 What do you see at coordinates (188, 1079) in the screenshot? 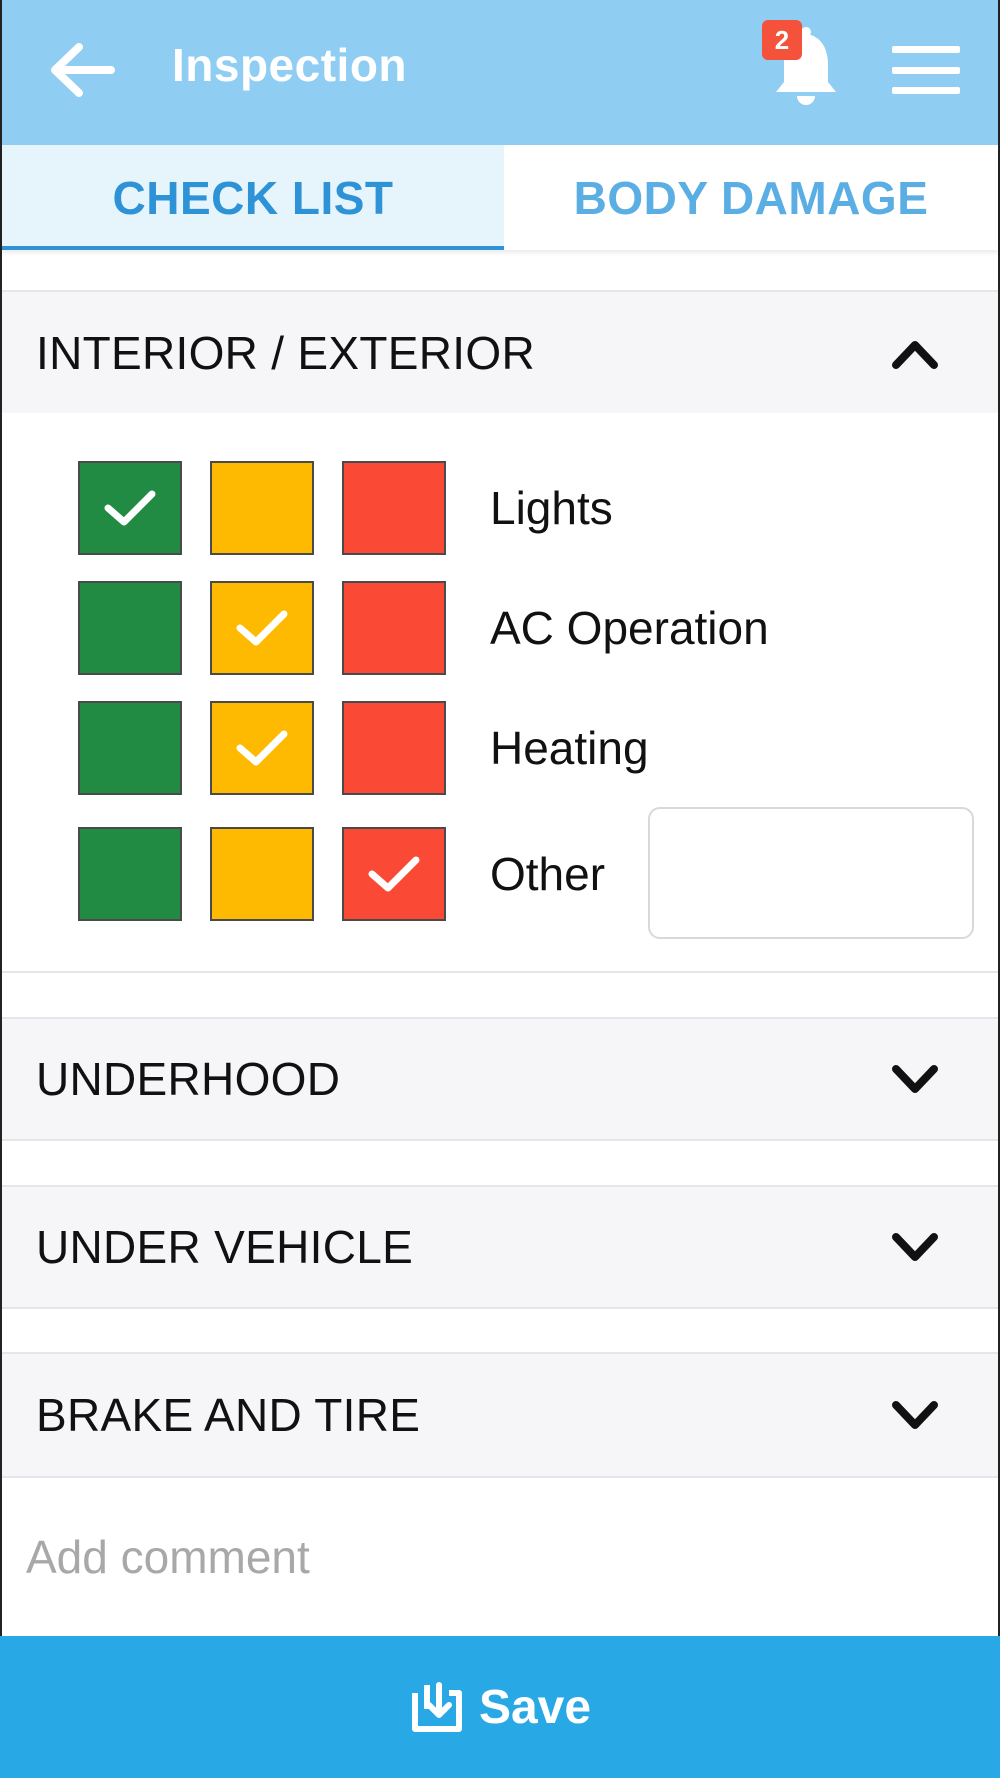
I see `section-label: UNDERHOOD` at bounding box center [188, 1079].